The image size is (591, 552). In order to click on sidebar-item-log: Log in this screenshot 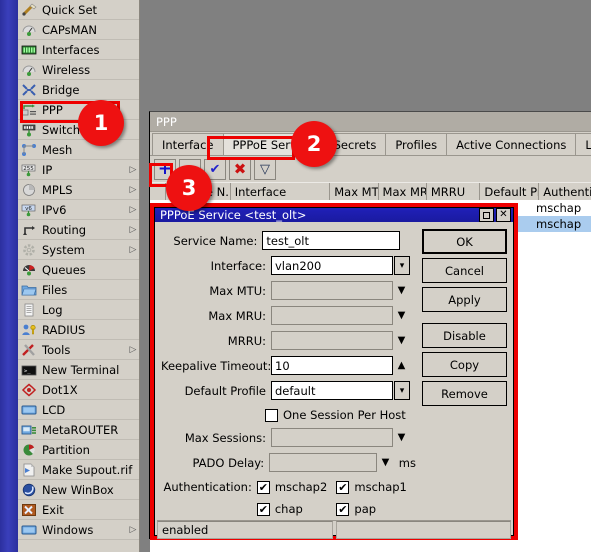, I will do `click(78, 310)`.